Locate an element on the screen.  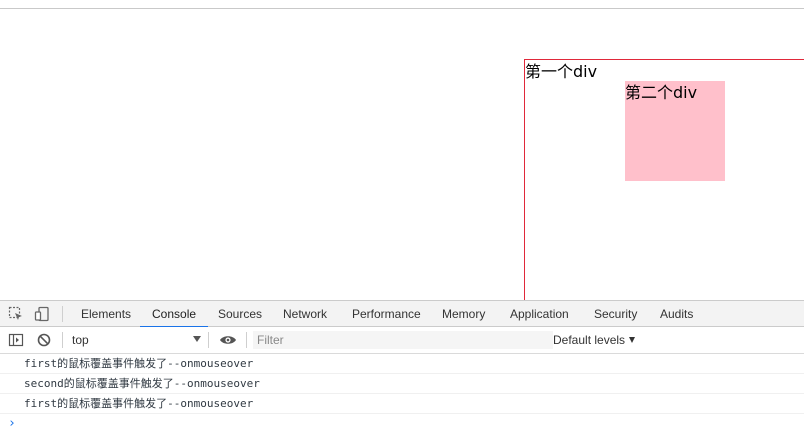
console-prompt-chevron-icon: › is located at coordinates (12, 423).